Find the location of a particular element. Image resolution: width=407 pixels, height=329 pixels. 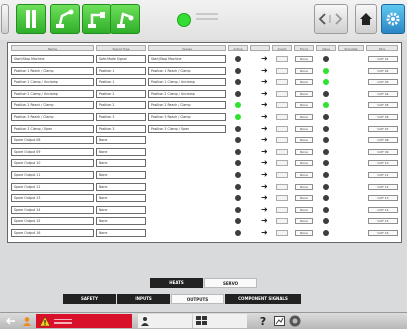

signal-value-field: Start/Stop Machine is located at coordinates (187, 59).